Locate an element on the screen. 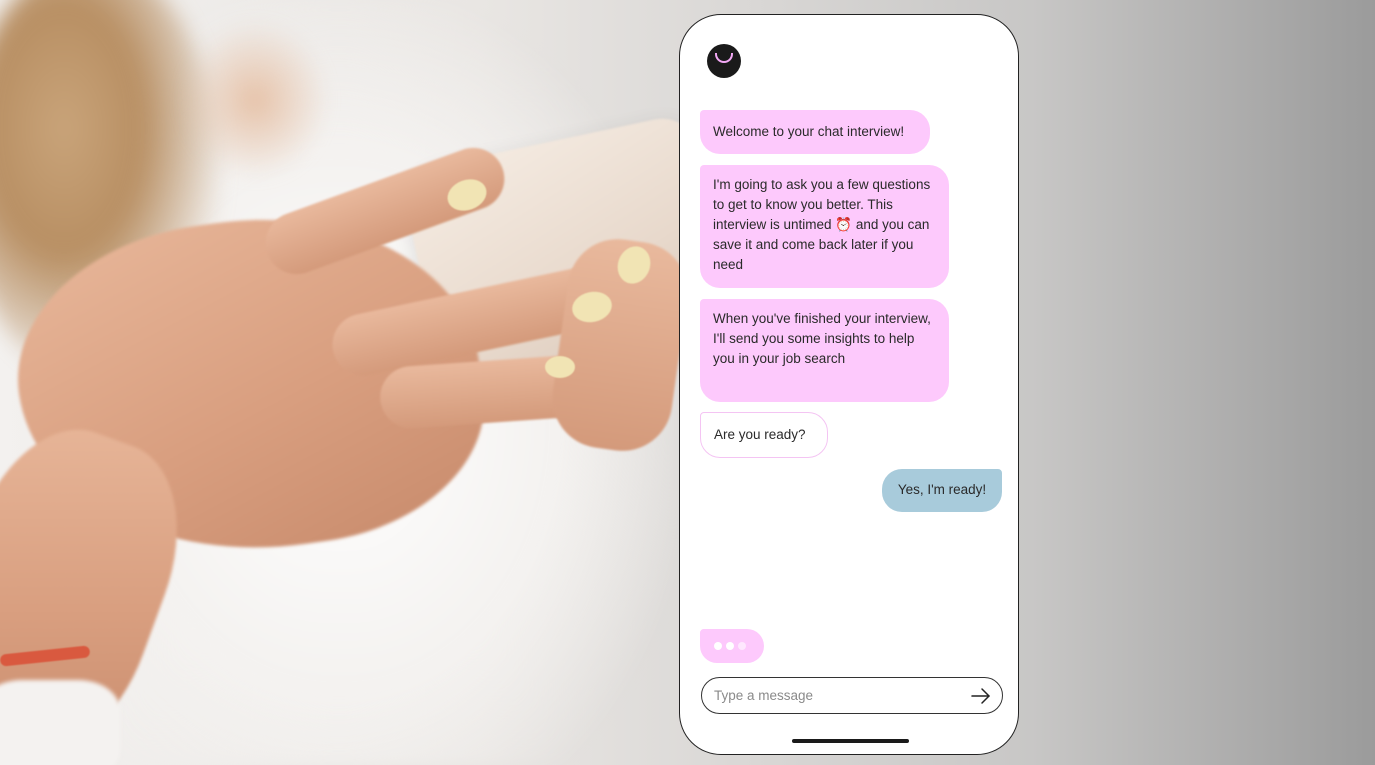 This screenshot has width=1375, height=765. chat-message-bot: Are you ready? is located at coordinates (764, 435).